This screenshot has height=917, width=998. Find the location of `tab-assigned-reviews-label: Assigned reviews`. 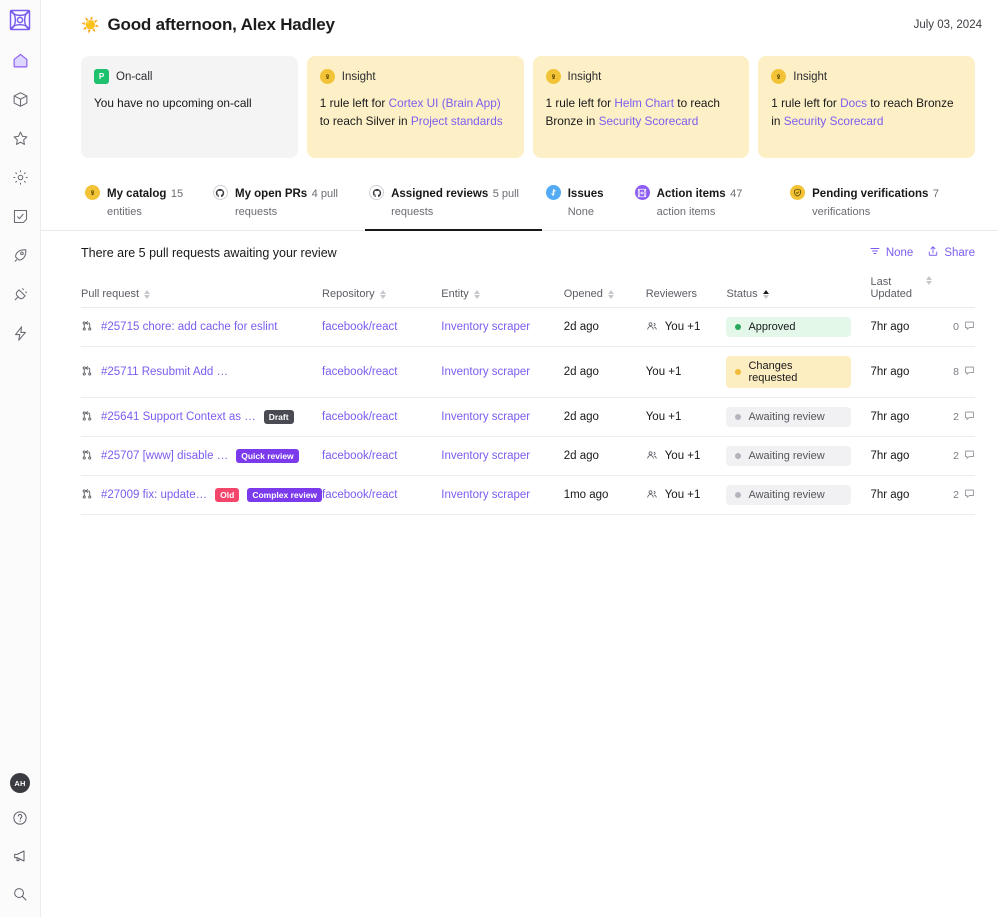

tab-assigned-reviews-label: Assigned reviews is located at coordinates (440, 194).